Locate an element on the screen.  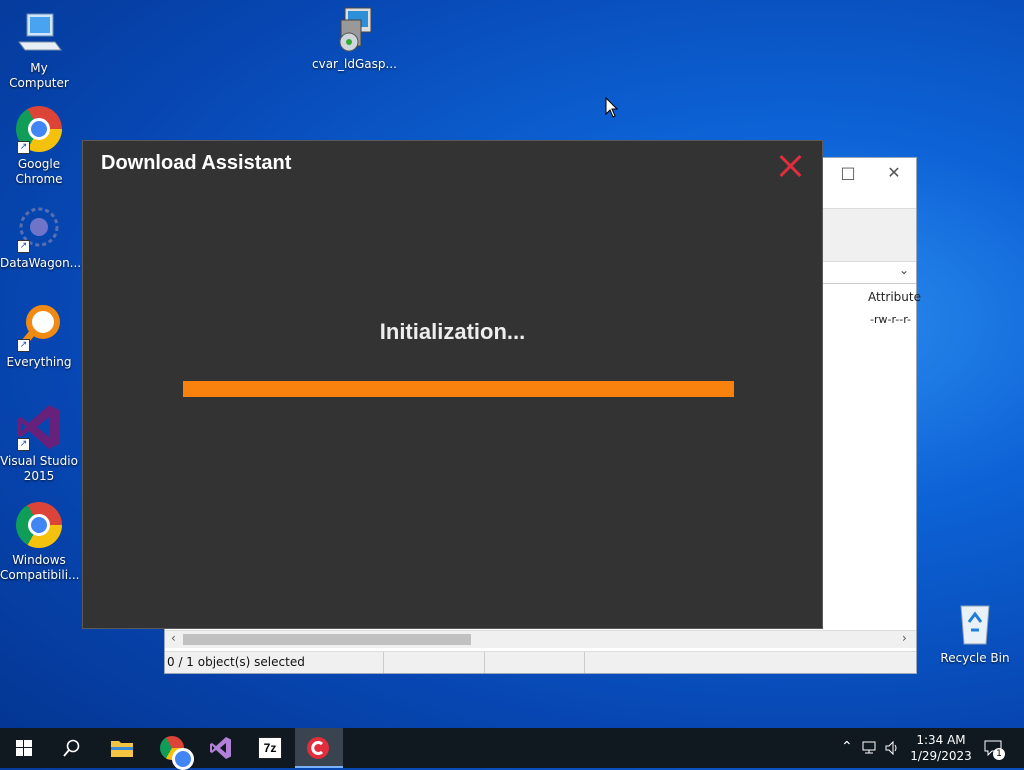
tray-network is located at coordinates (870, 748).